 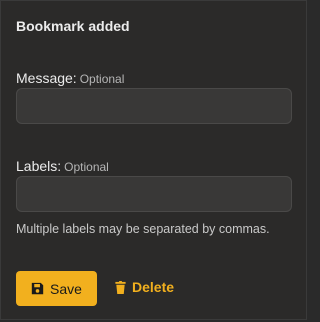 What do you see at coordinates (73, 26) in the screenshot?
I see `panel-title: Bookmark added` at bounding box center [73, 26].